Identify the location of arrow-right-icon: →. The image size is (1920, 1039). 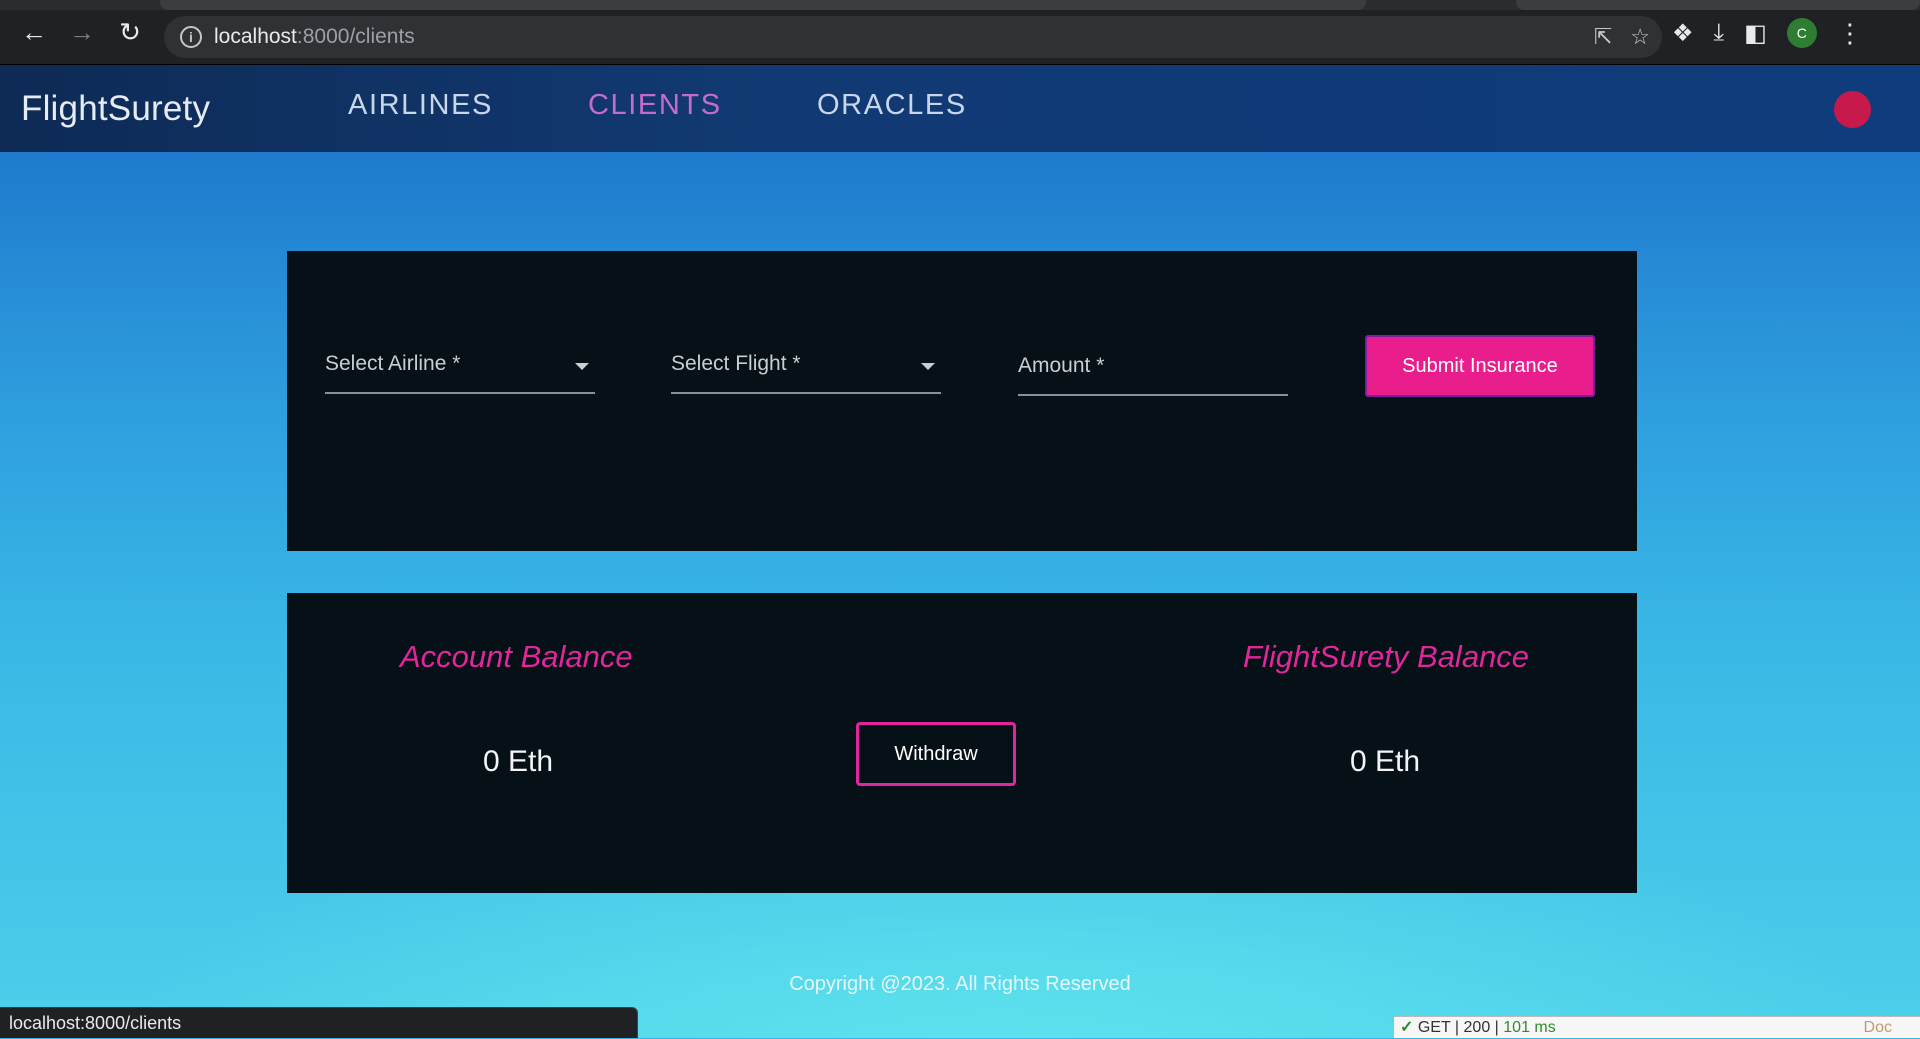
(82, 31).